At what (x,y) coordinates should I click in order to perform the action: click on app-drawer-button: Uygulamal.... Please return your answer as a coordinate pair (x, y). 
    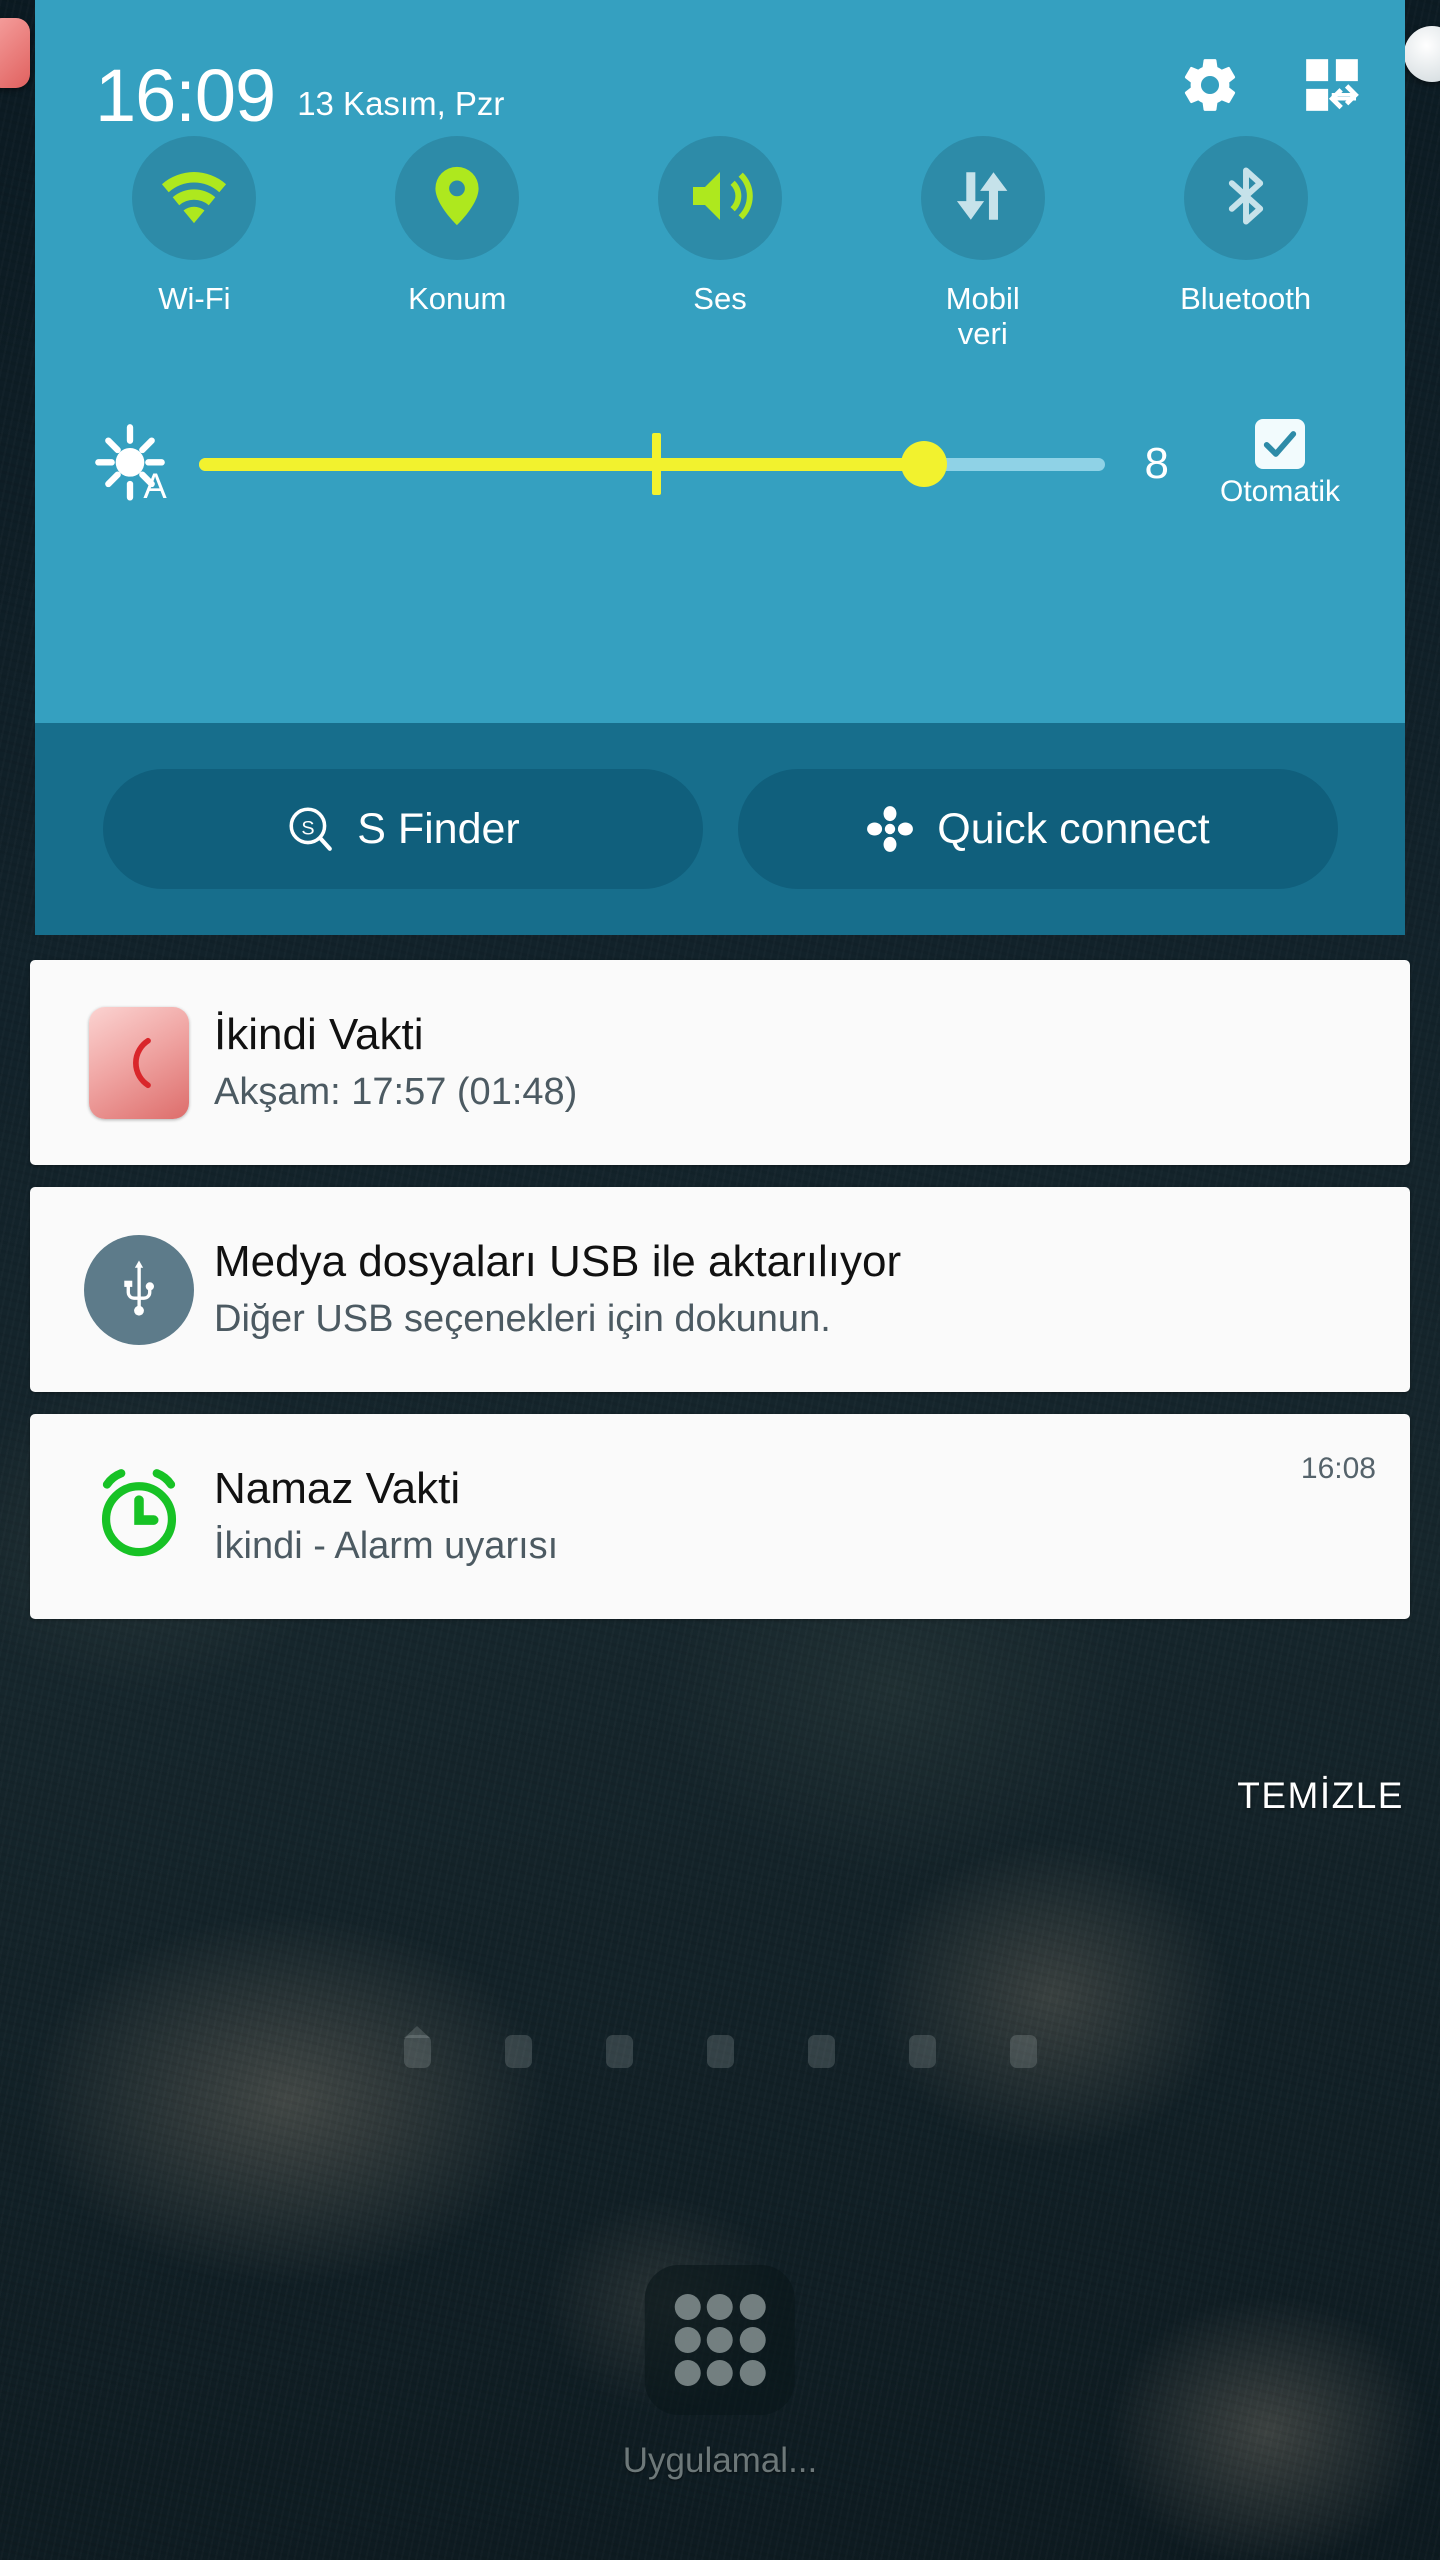
    Looking at the image, I should click on (720, 2373).